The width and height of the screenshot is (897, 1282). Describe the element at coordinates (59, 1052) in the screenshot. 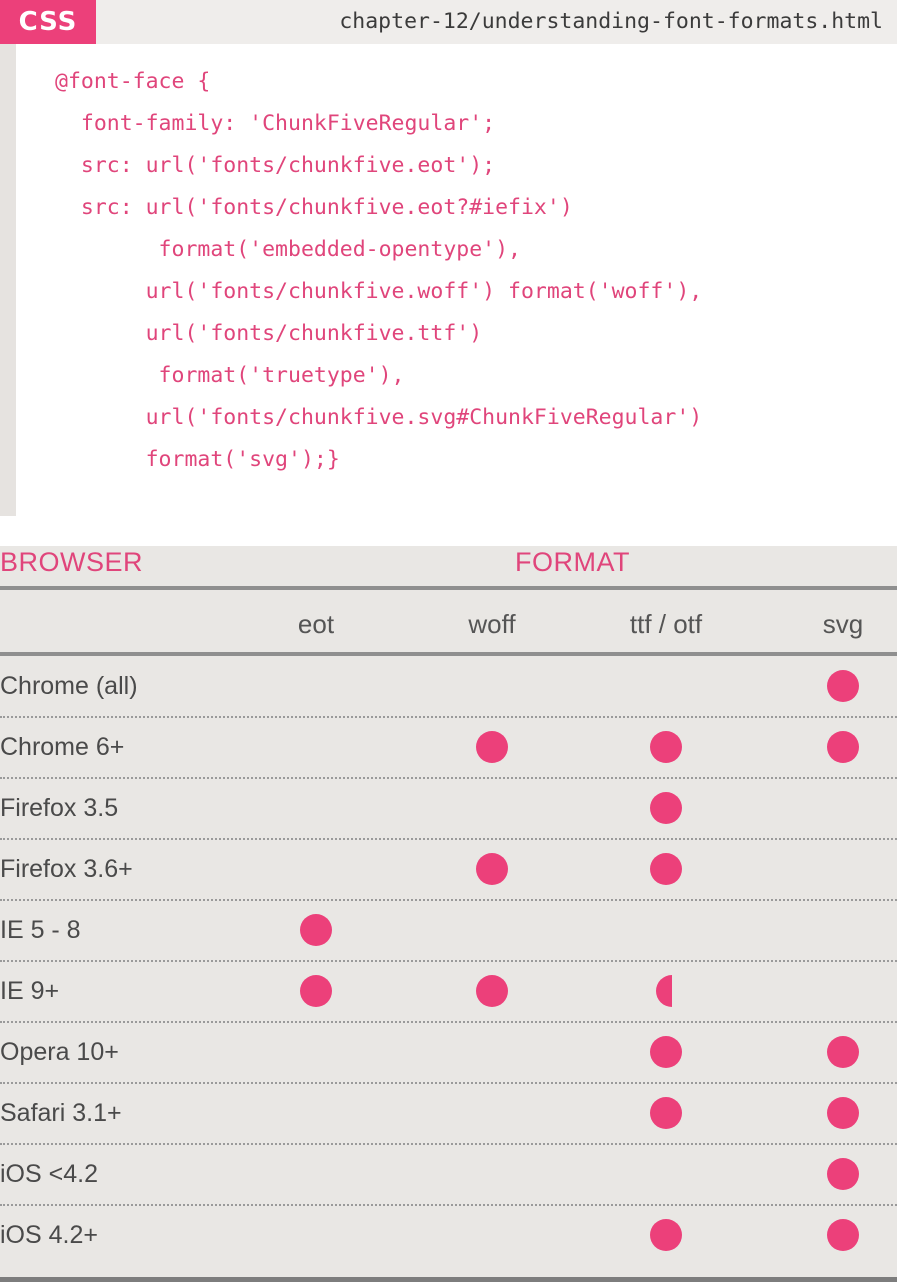

I see `browser-name: Opera 10+` at that location.